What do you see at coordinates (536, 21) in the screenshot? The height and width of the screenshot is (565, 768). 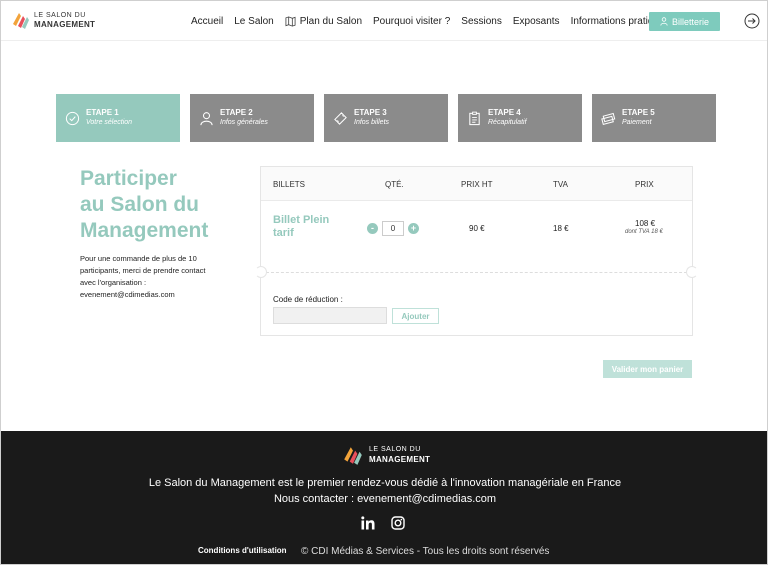 I see `nav-exposants: Exposants` at bounding box center [536, 21].